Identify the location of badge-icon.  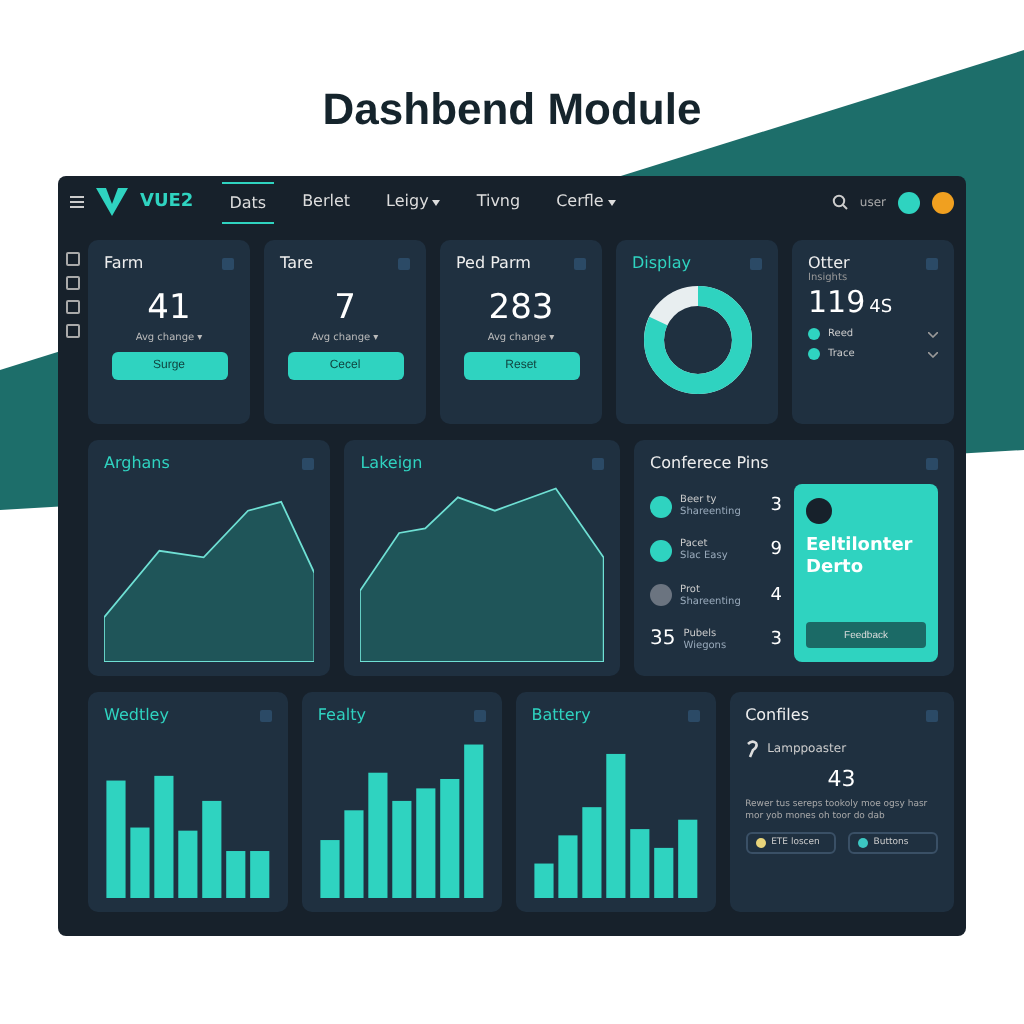
(819, 511).